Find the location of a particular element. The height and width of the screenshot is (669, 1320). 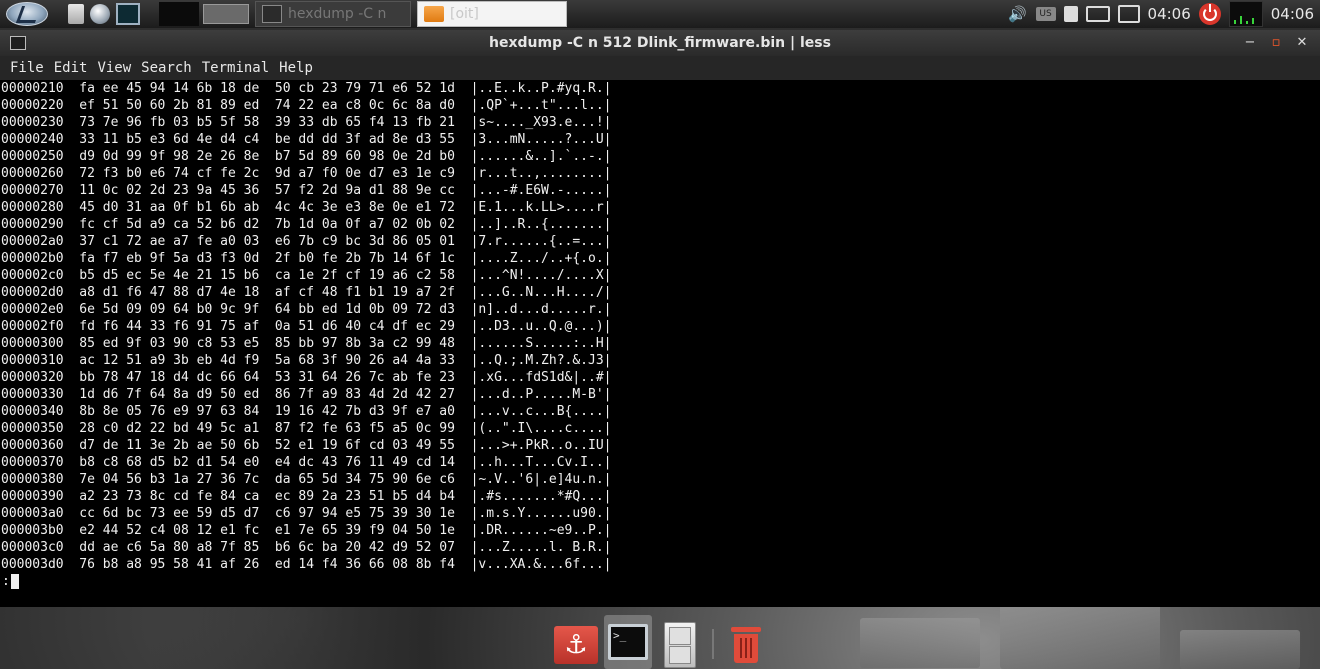

workspace-switcher-active is located at coordinates (226, 14).